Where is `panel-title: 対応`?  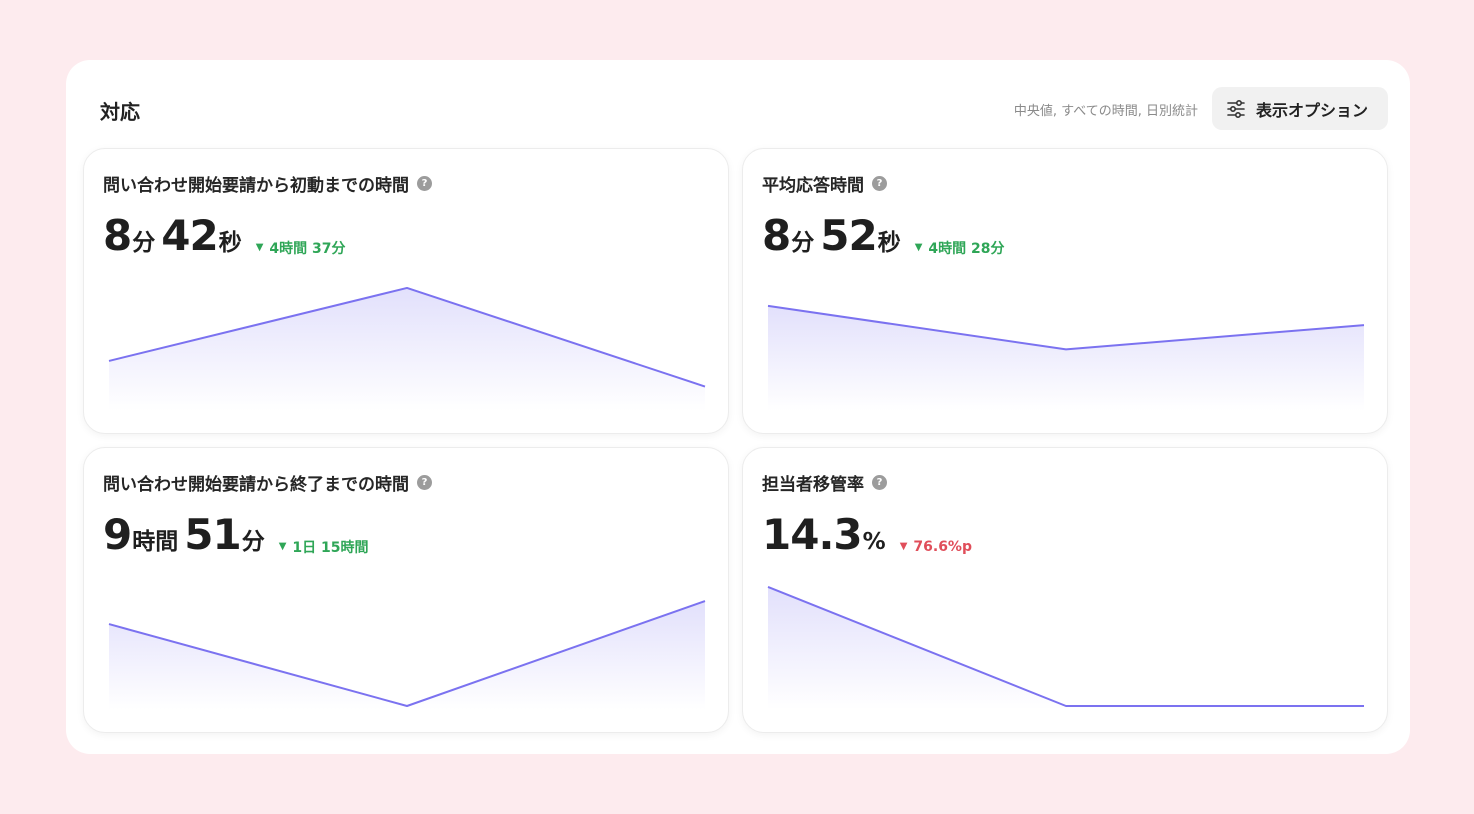 panel-title: 対応 is located at coordinates (120, 112).